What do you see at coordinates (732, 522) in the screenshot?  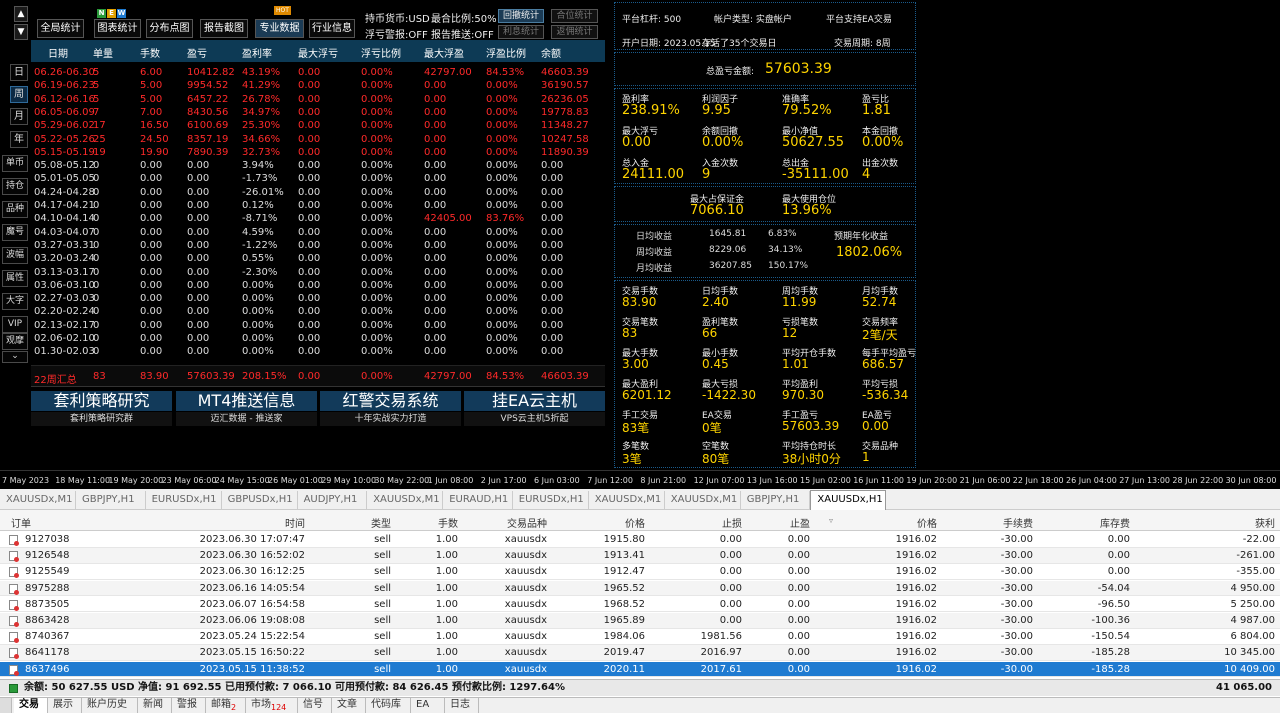 I see `terminal-column-header: 止损` at bounding box center [732, 522].